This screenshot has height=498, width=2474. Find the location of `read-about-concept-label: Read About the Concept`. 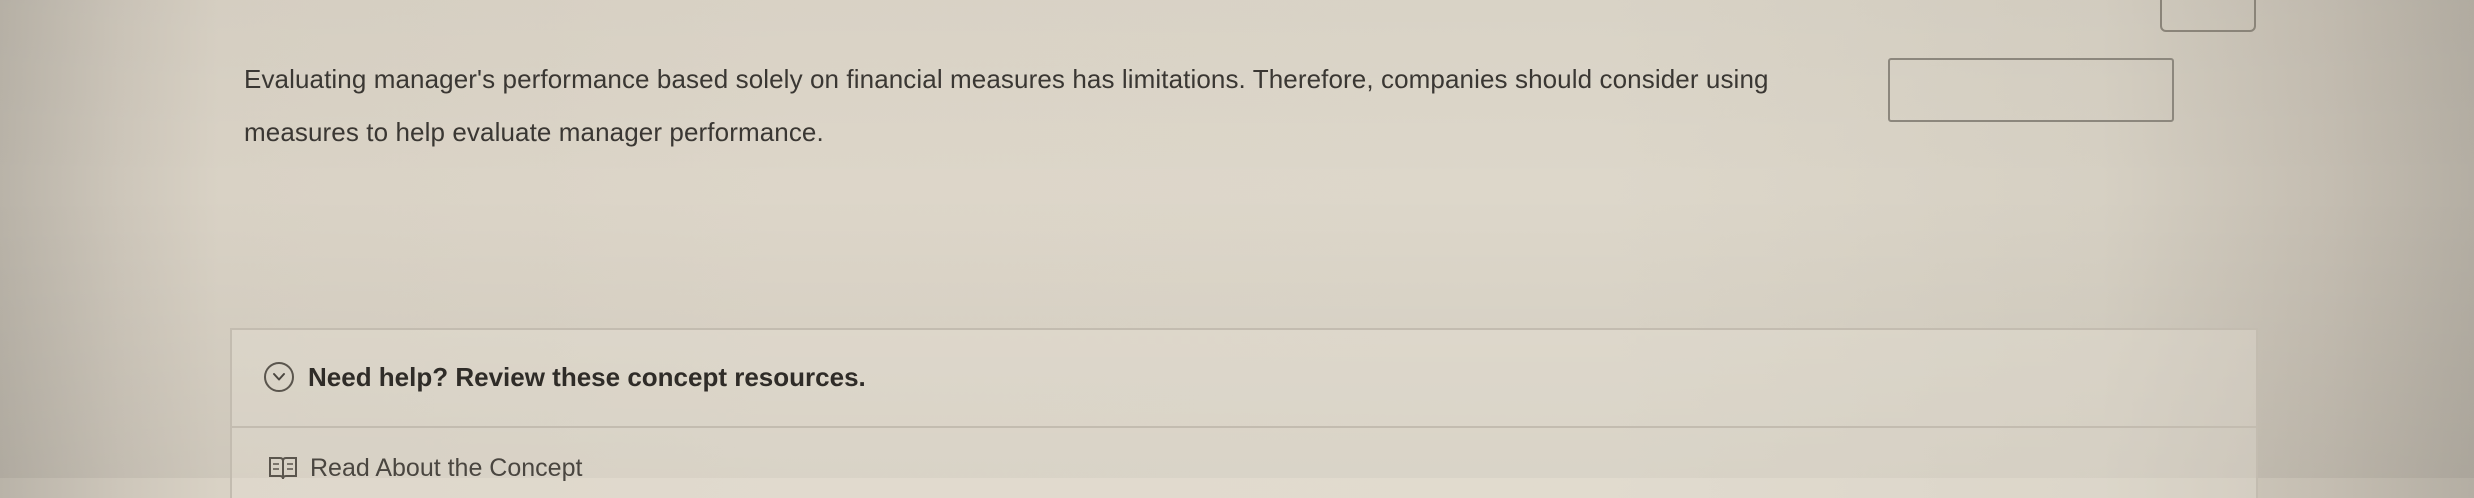

read-about-concept-label: Read About the Concept is located at coordinates (446, 467).